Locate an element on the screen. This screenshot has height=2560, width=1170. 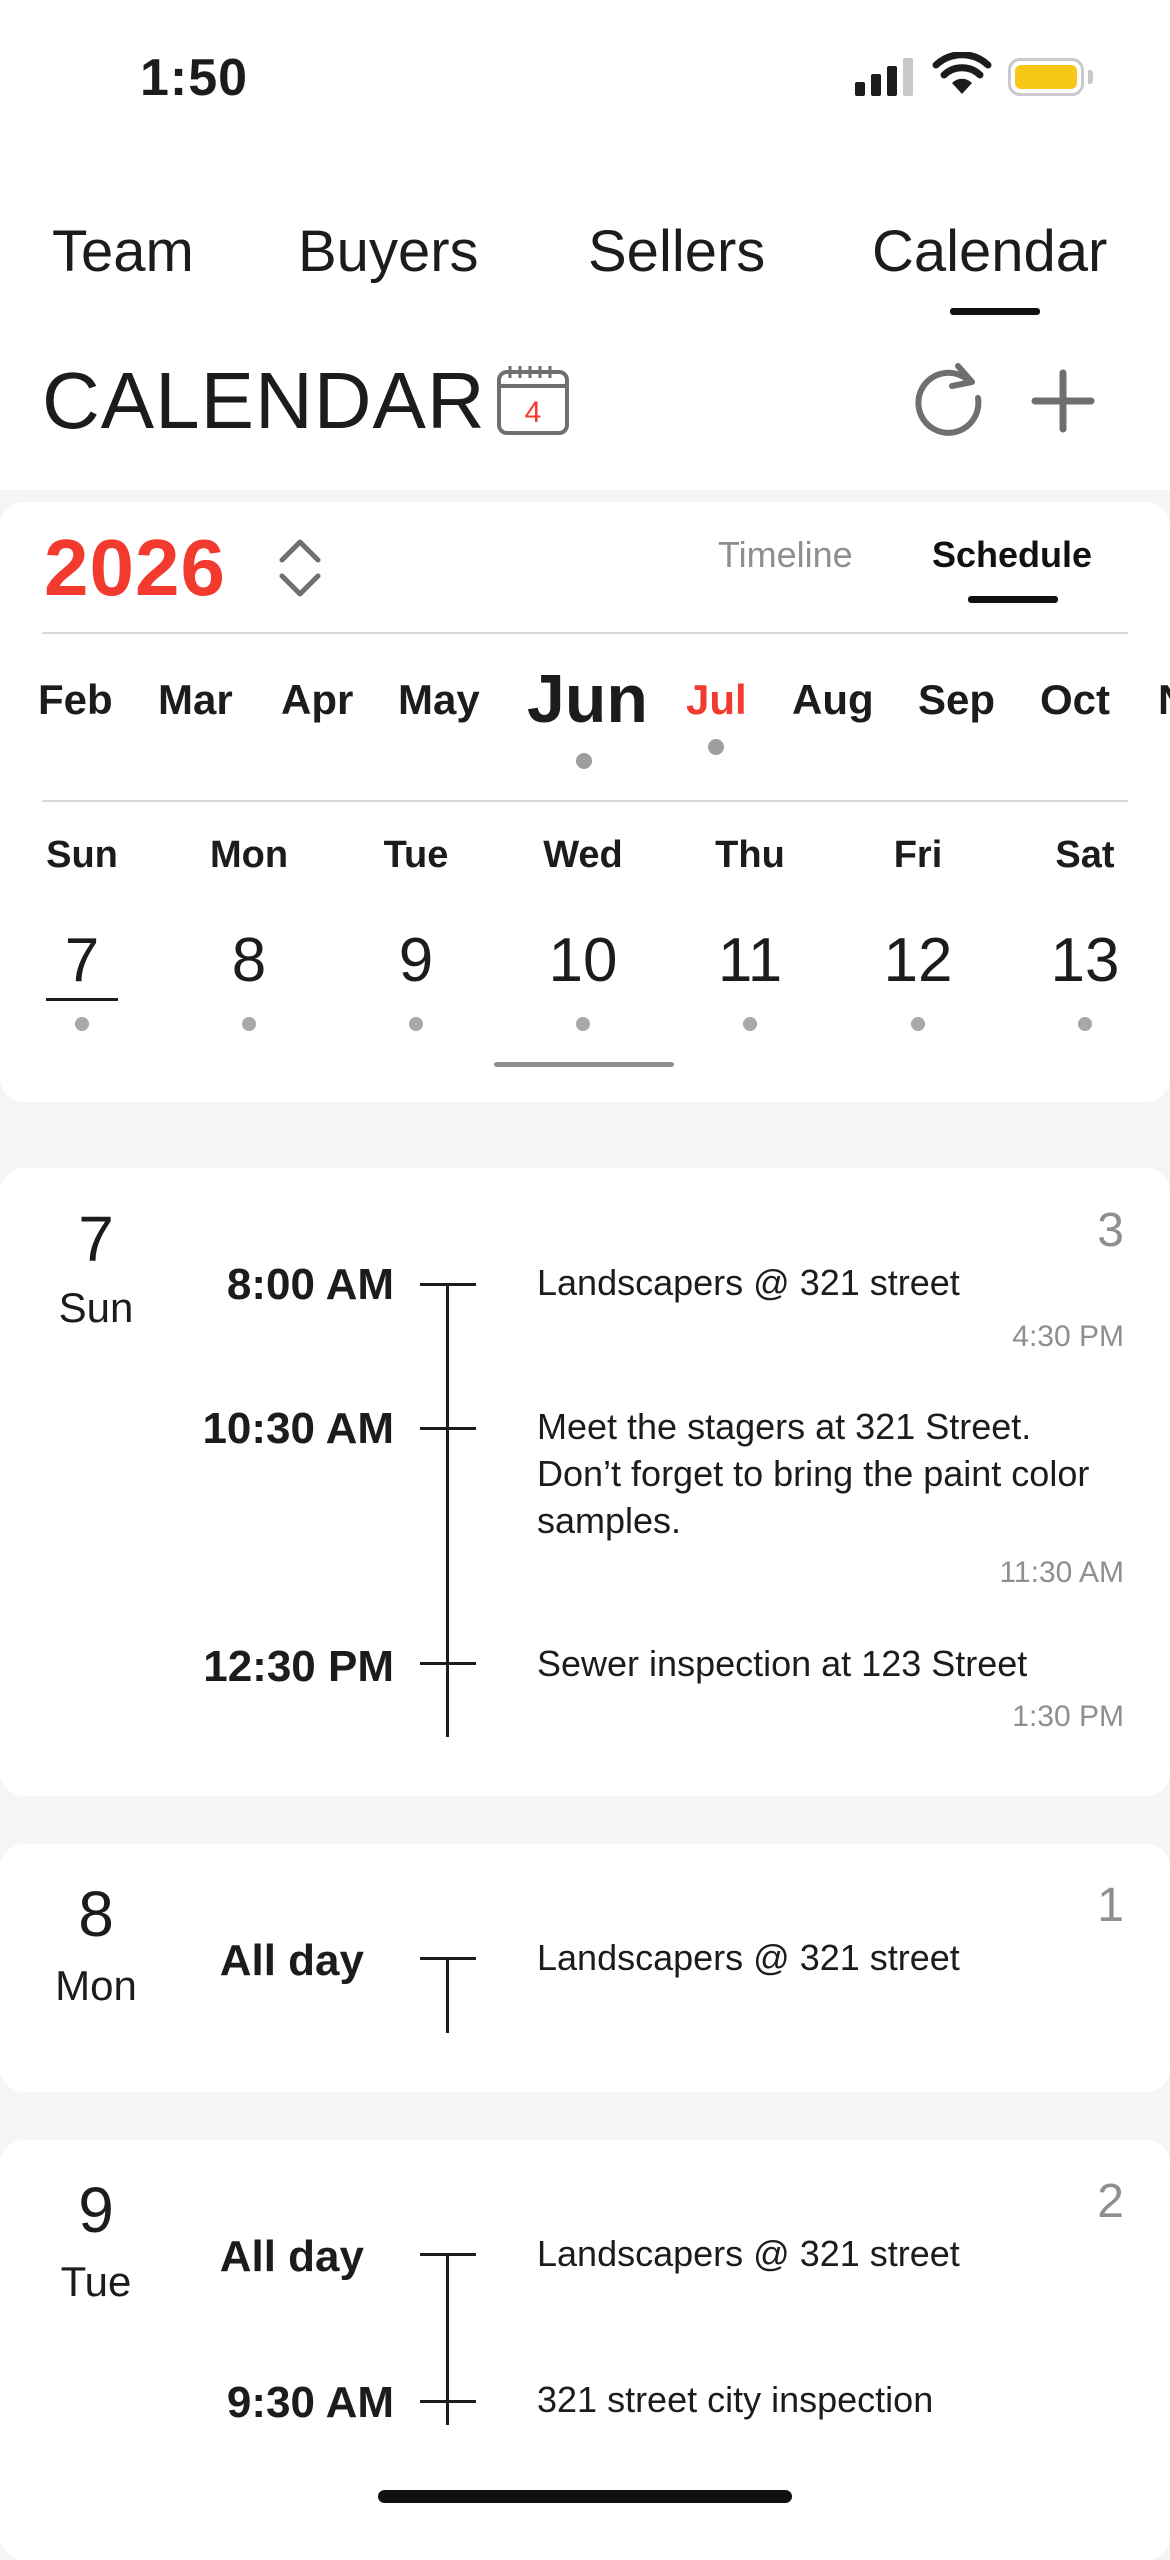
event-end-time: 1:30 PM is located at coordinates (1068, 1716).